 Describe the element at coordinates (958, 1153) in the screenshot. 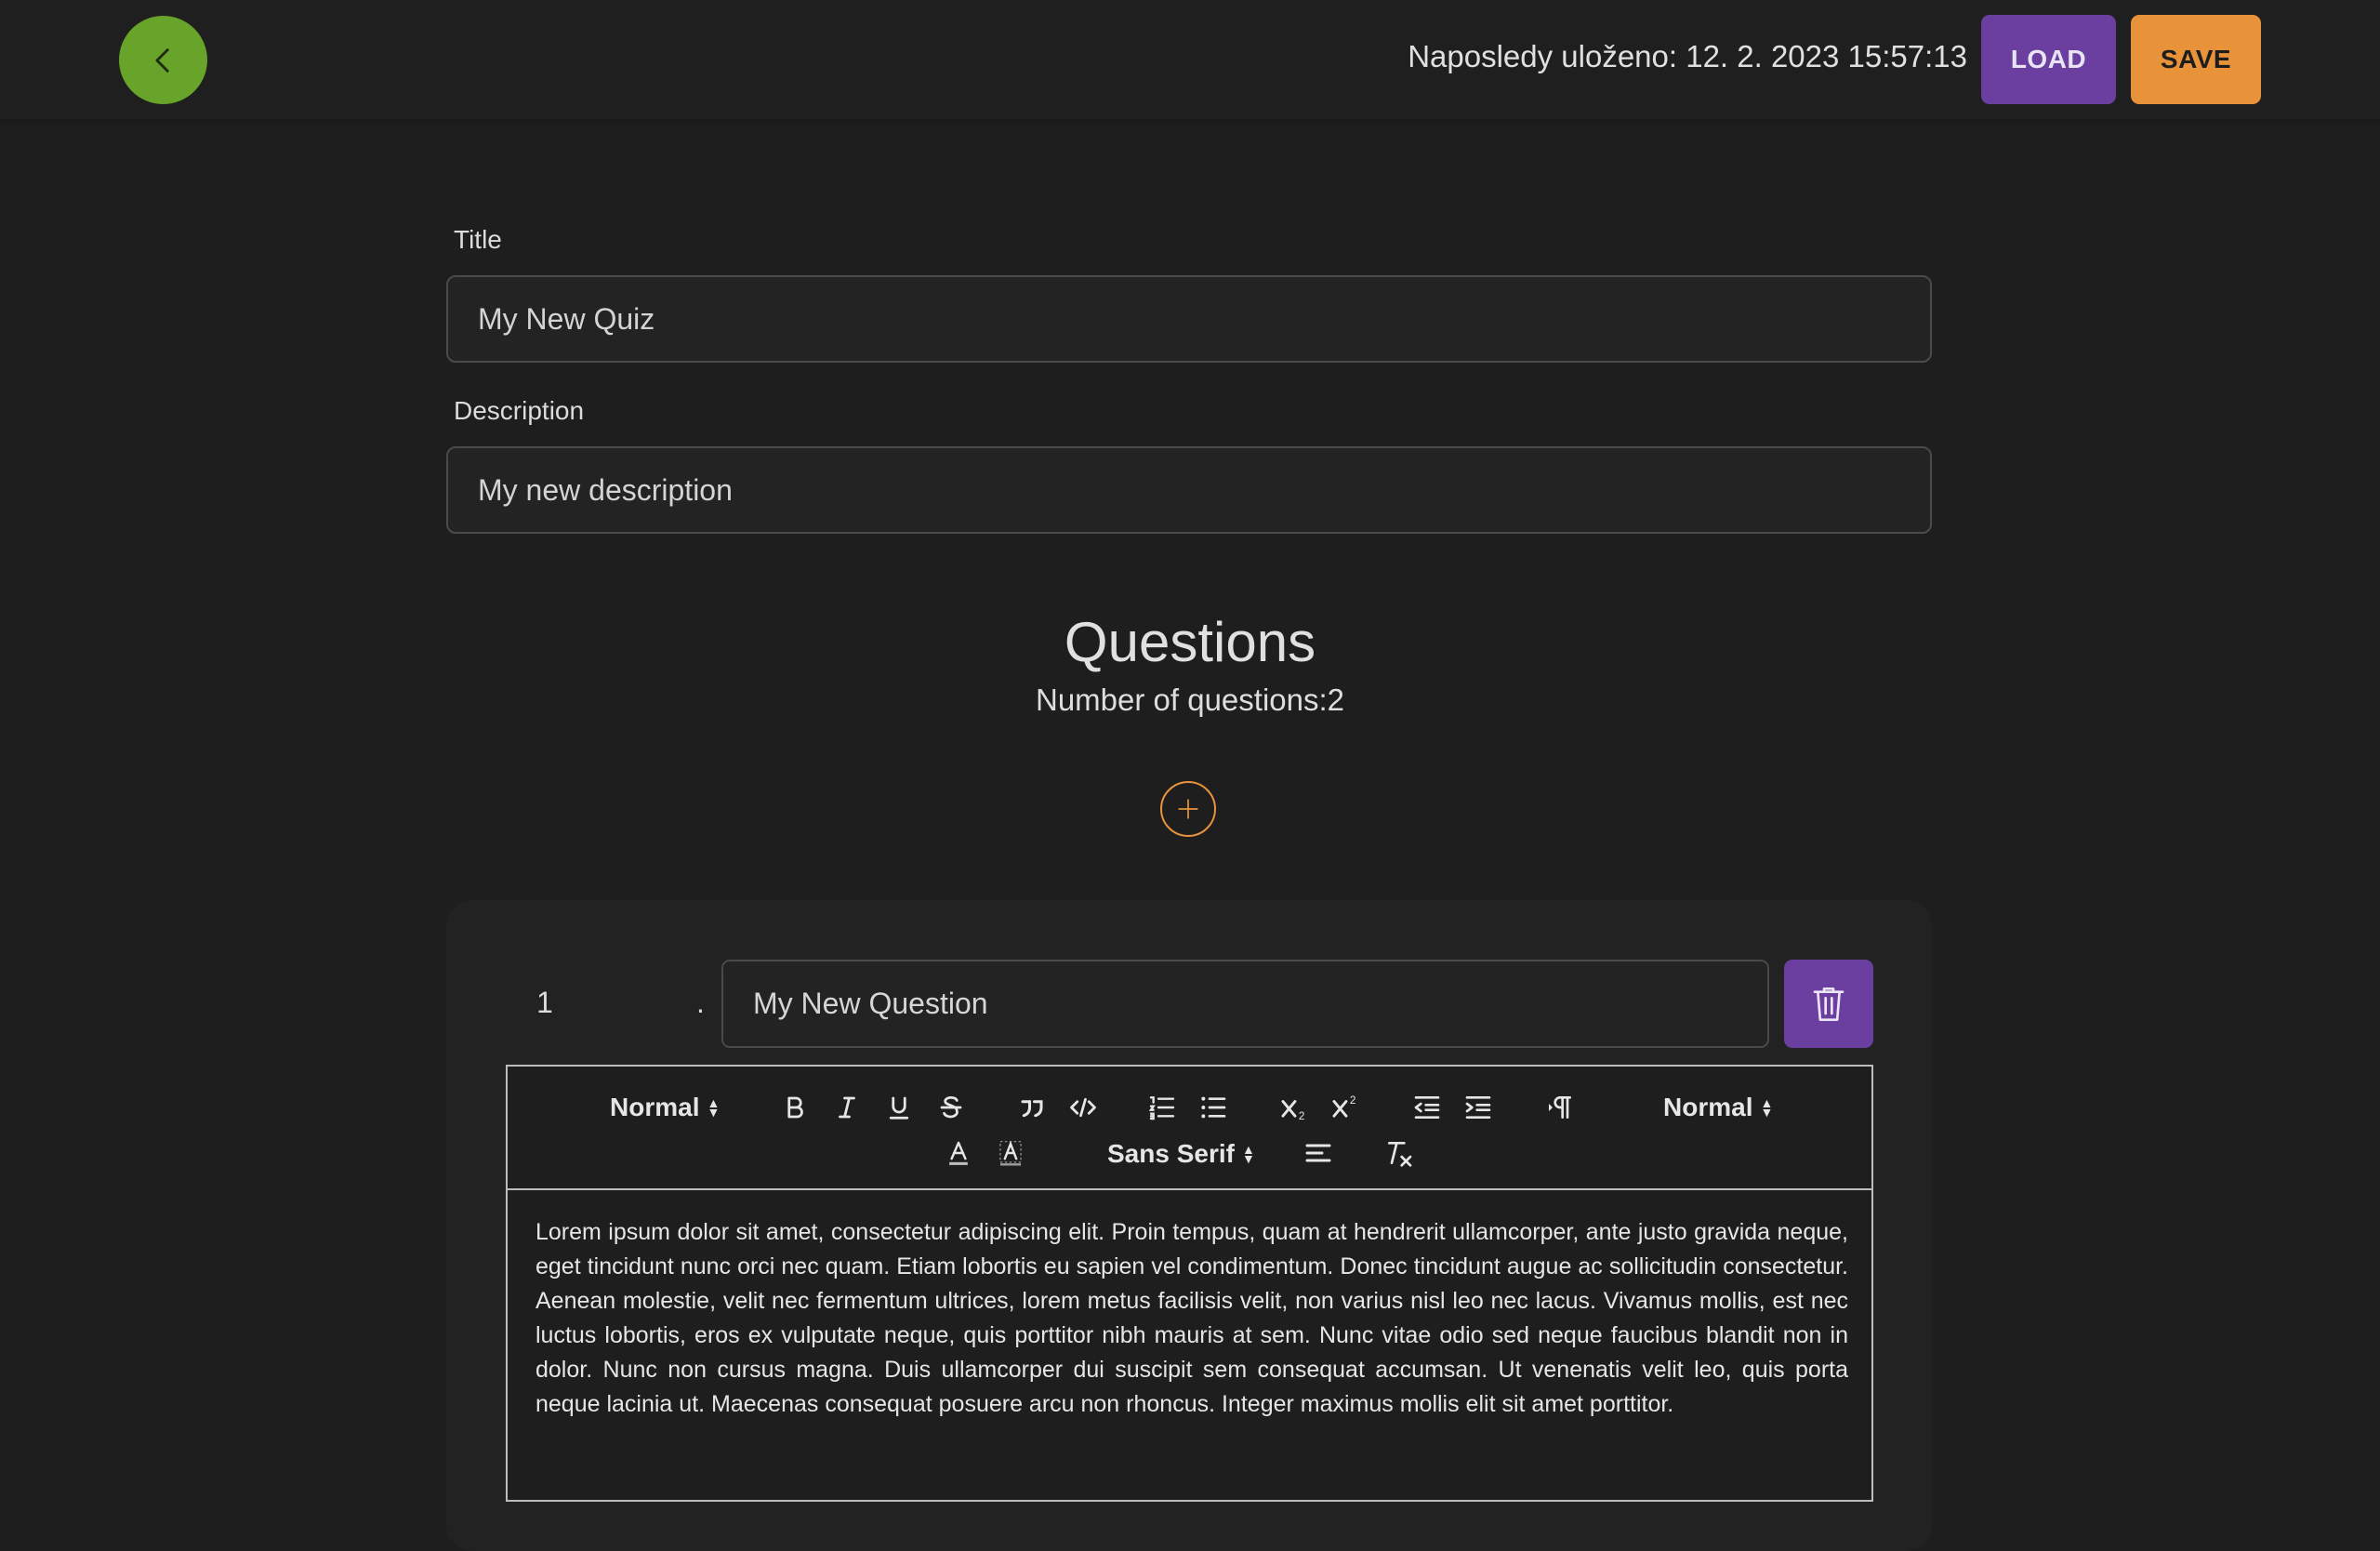

I see `text-color-icon` at that location.